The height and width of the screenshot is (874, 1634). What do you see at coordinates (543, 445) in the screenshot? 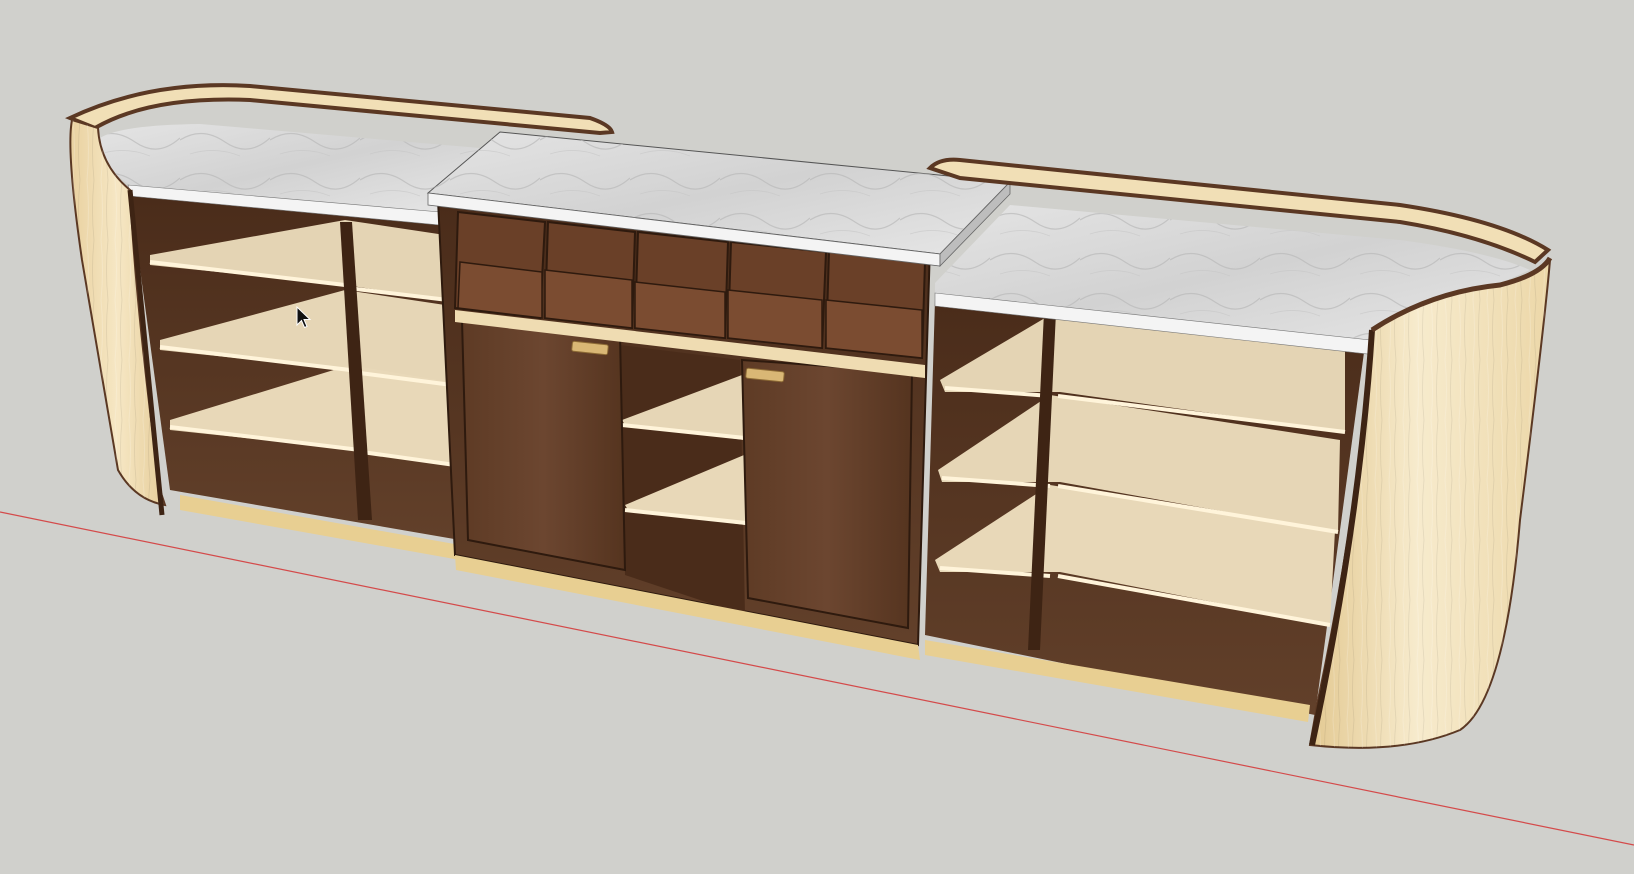
I see `left-door` at bounding box center [543, 445].